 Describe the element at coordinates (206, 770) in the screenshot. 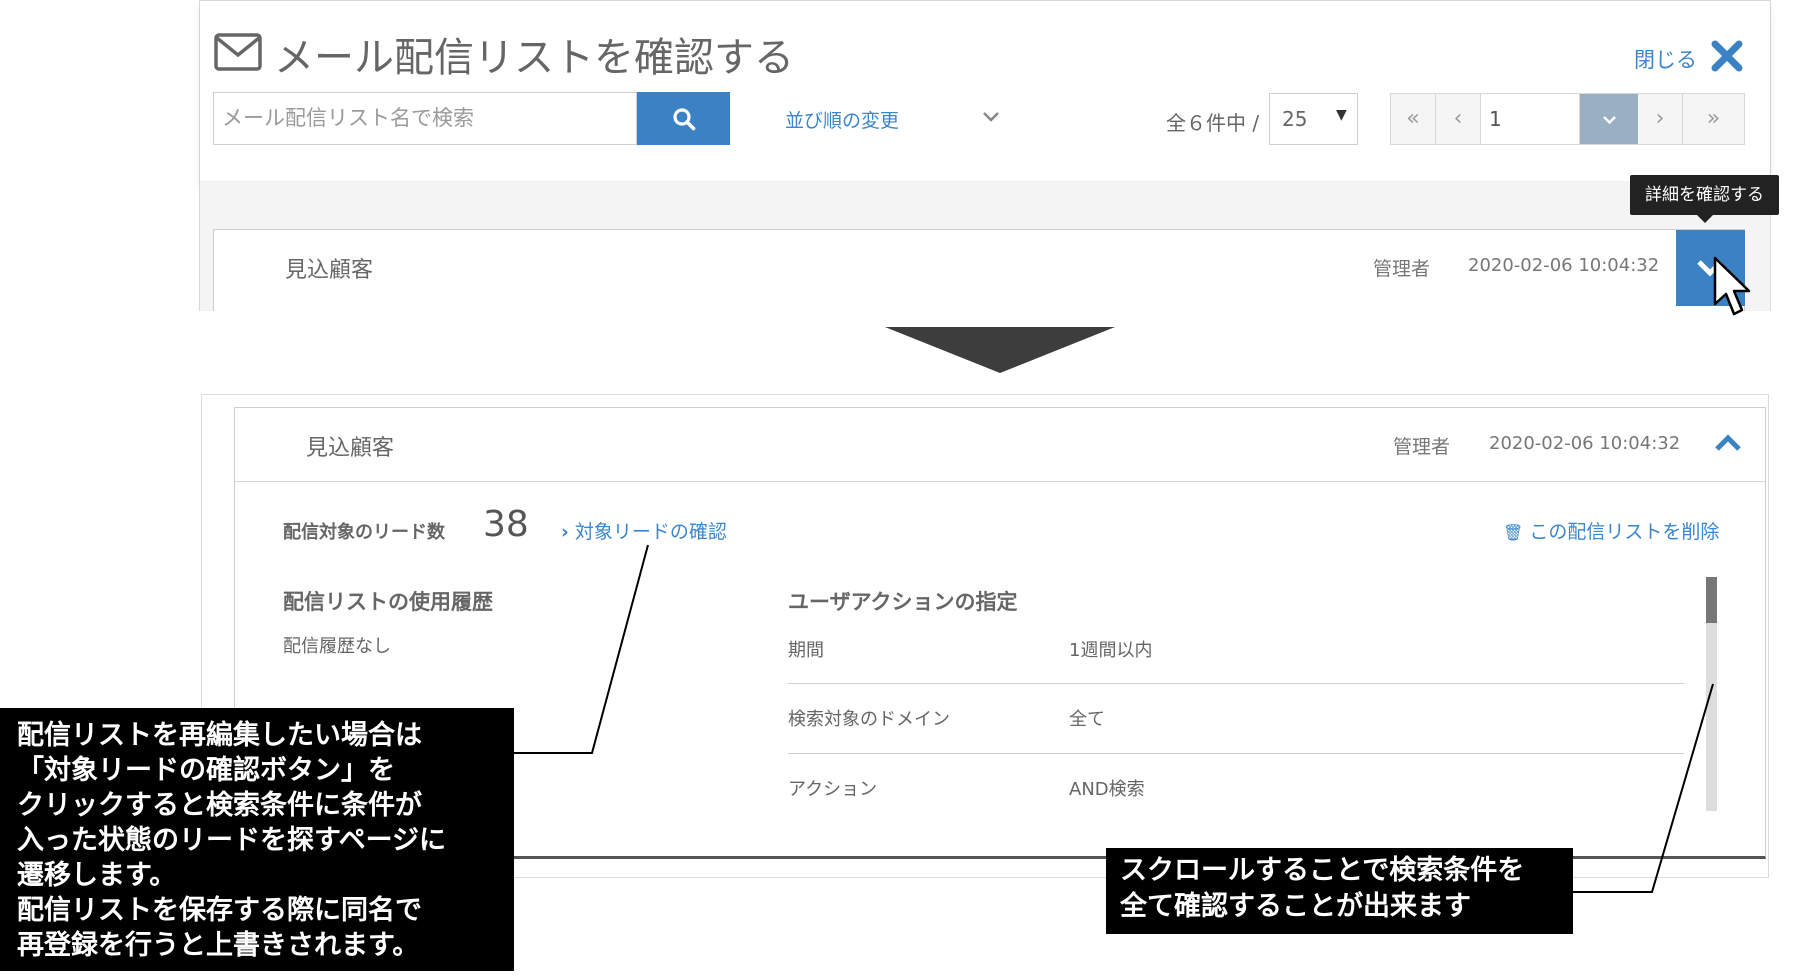

I see `annotation-line: 「対象リードの確認ボタン」を` at that location.